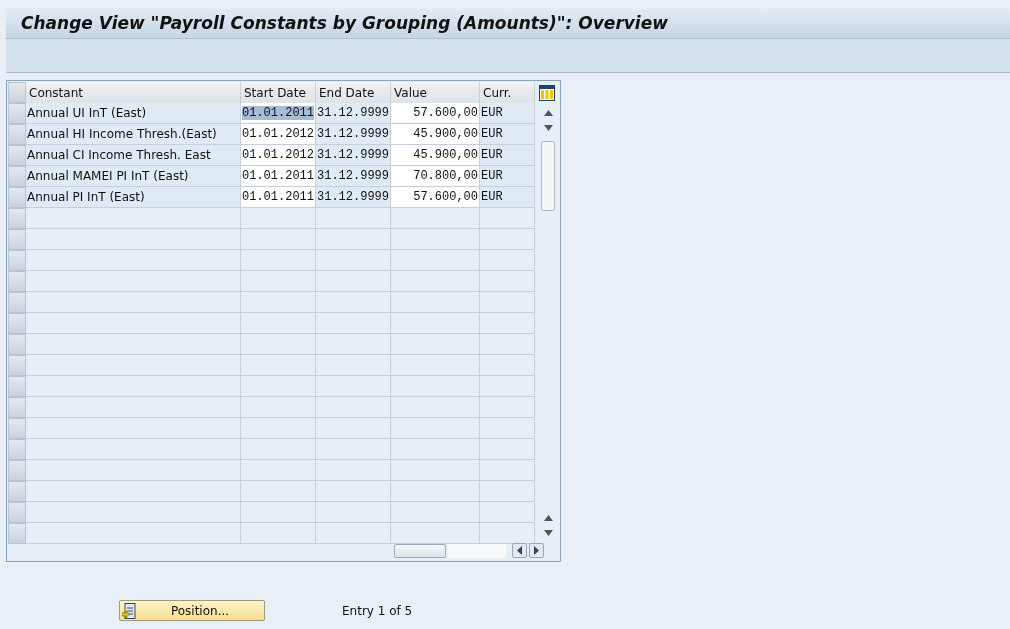 This screenshot has width=1010, height=629. I want to click on table-cell: Annual UI InT (East), so click(133, 113).